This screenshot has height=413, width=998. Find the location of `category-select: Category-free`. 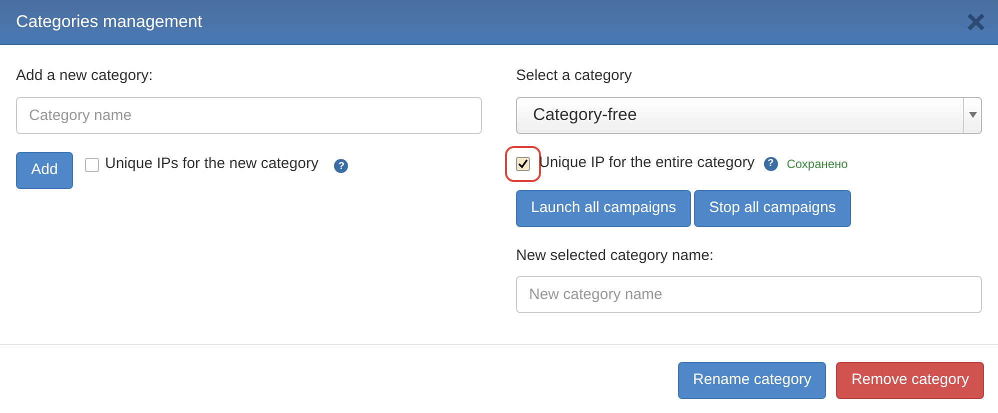

category-select: Category-free is located at coordinates (749, 115).